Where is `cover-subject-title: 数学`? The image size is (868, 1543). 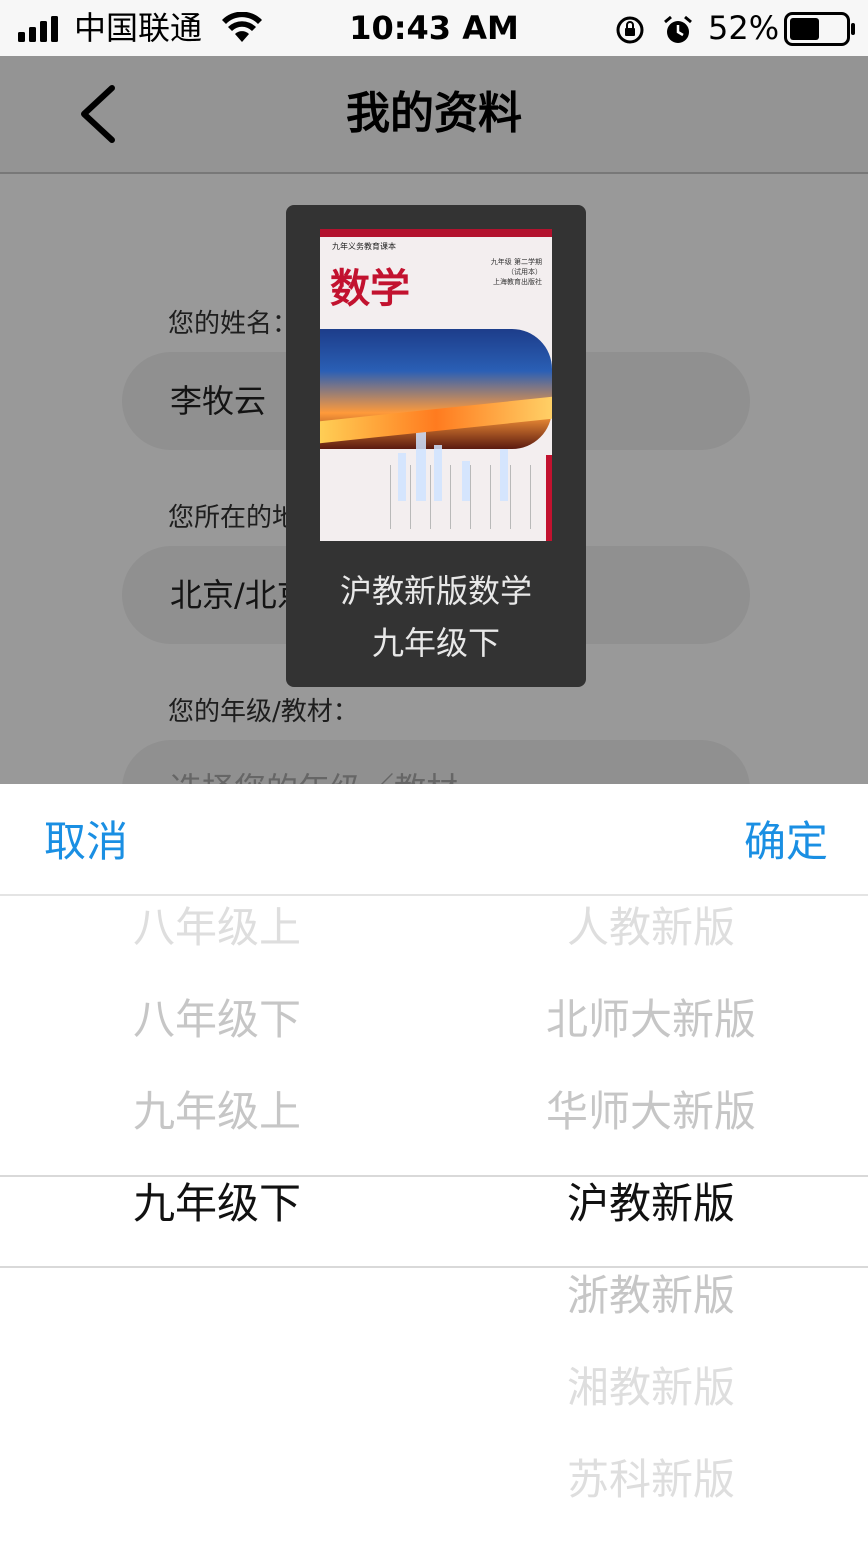
cover-subject-title: 数学 is located at coordinates (370, 289).